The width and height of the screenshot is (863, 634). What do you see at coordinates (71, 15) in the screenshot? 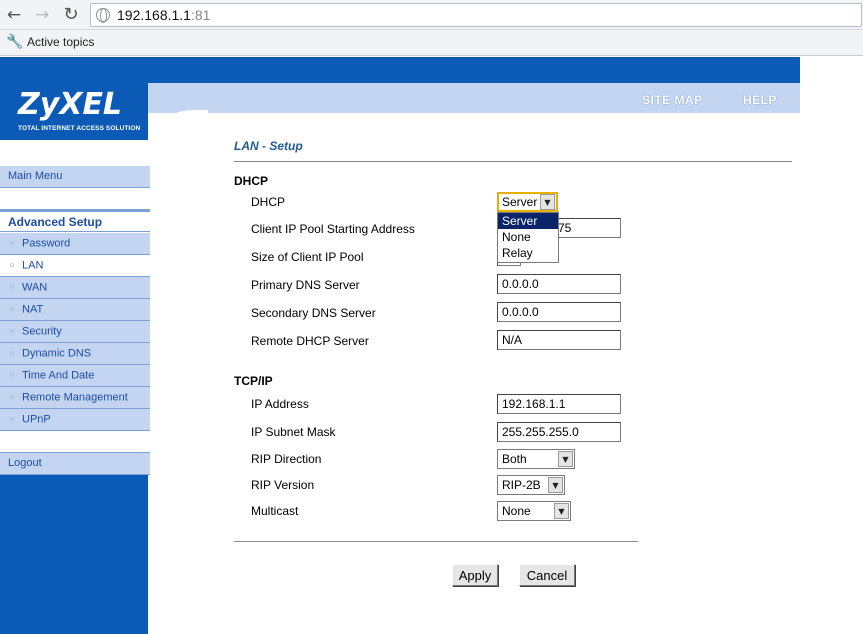
I see `reload-icon: ↻` at bounding box center [71, 15].